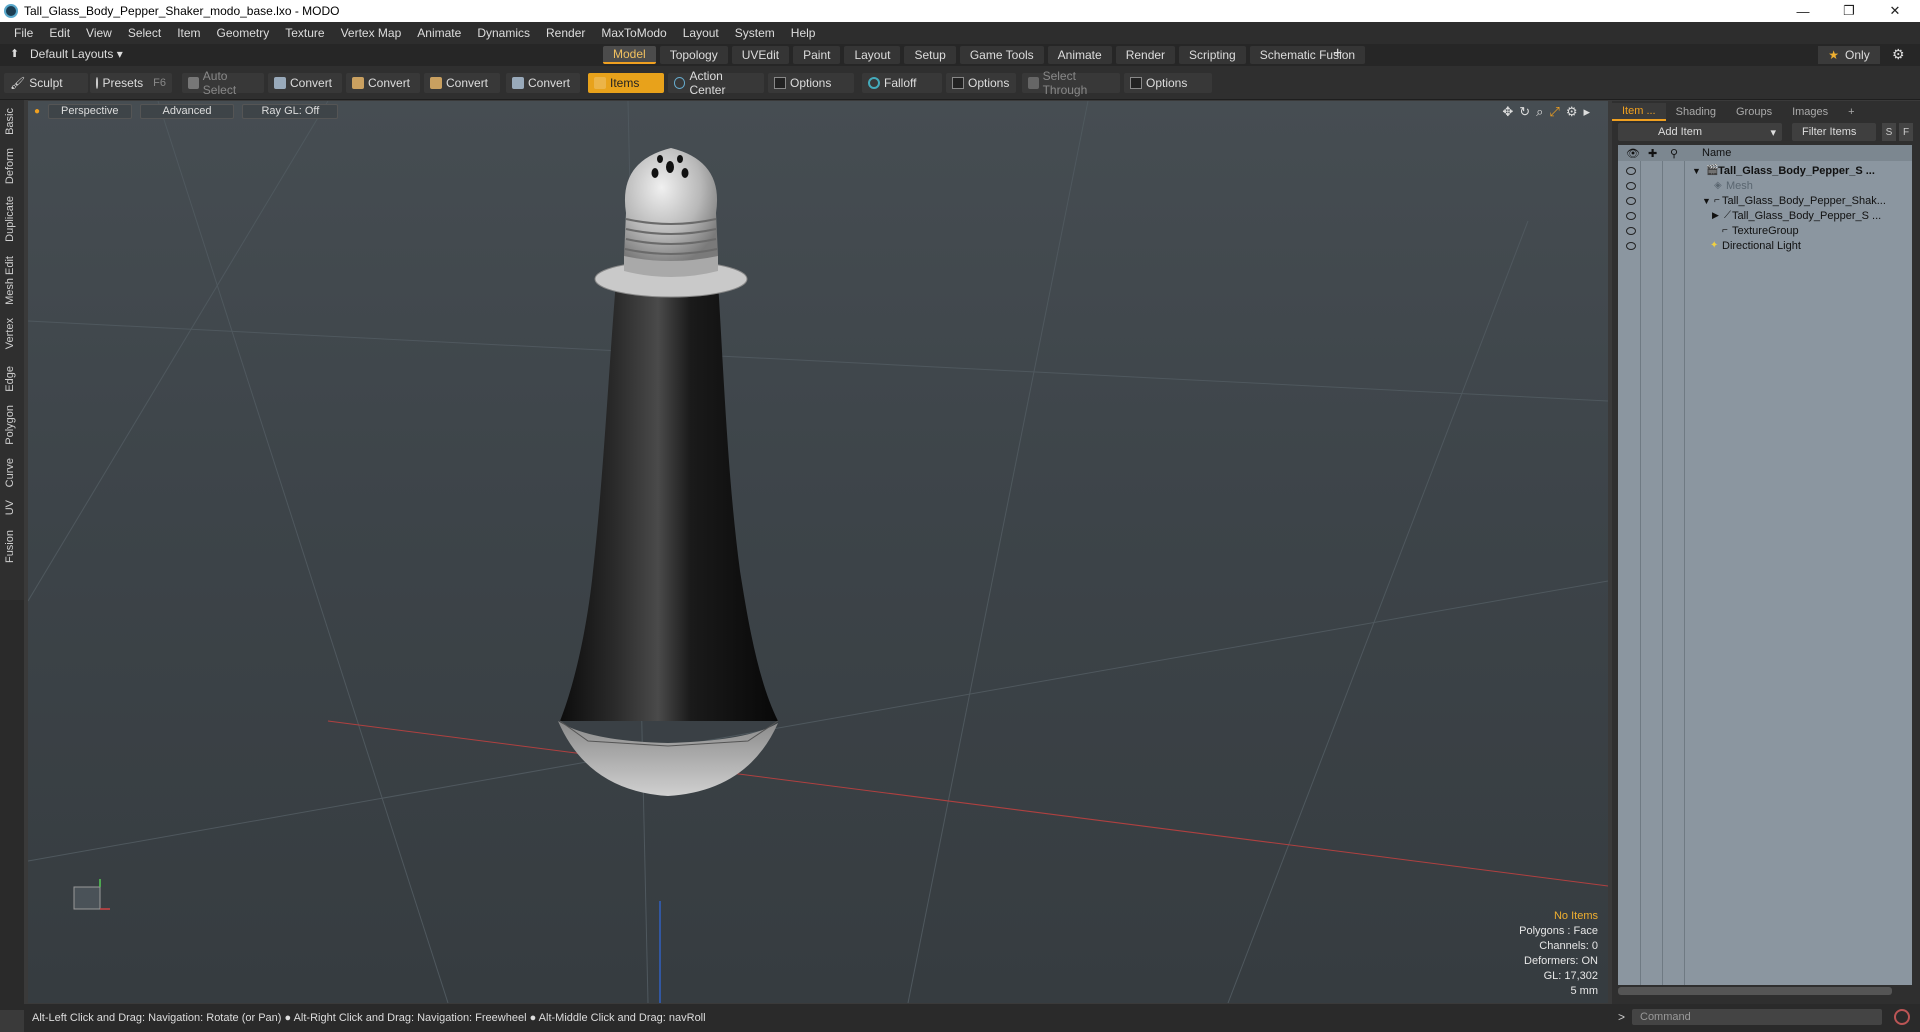 The width and height of the screenshot is (1920, 1032). I want to click on menu-geometry: Geometry, so click(243, 33).